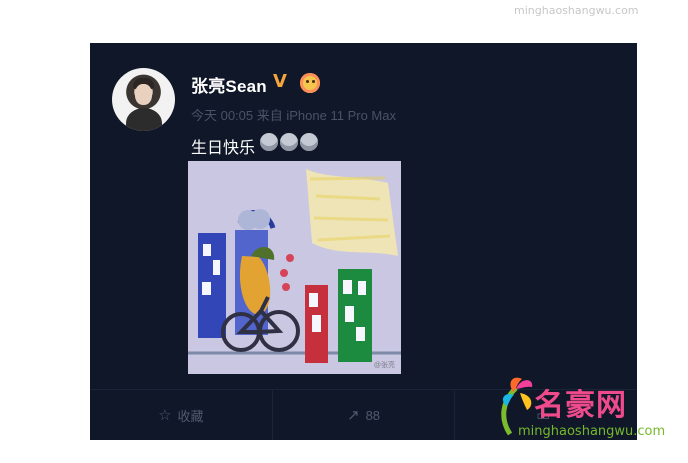 This screenshot has height=463, width=688. I want to click on site-watermark: minghaoshangwu.com, so click(576, 10).